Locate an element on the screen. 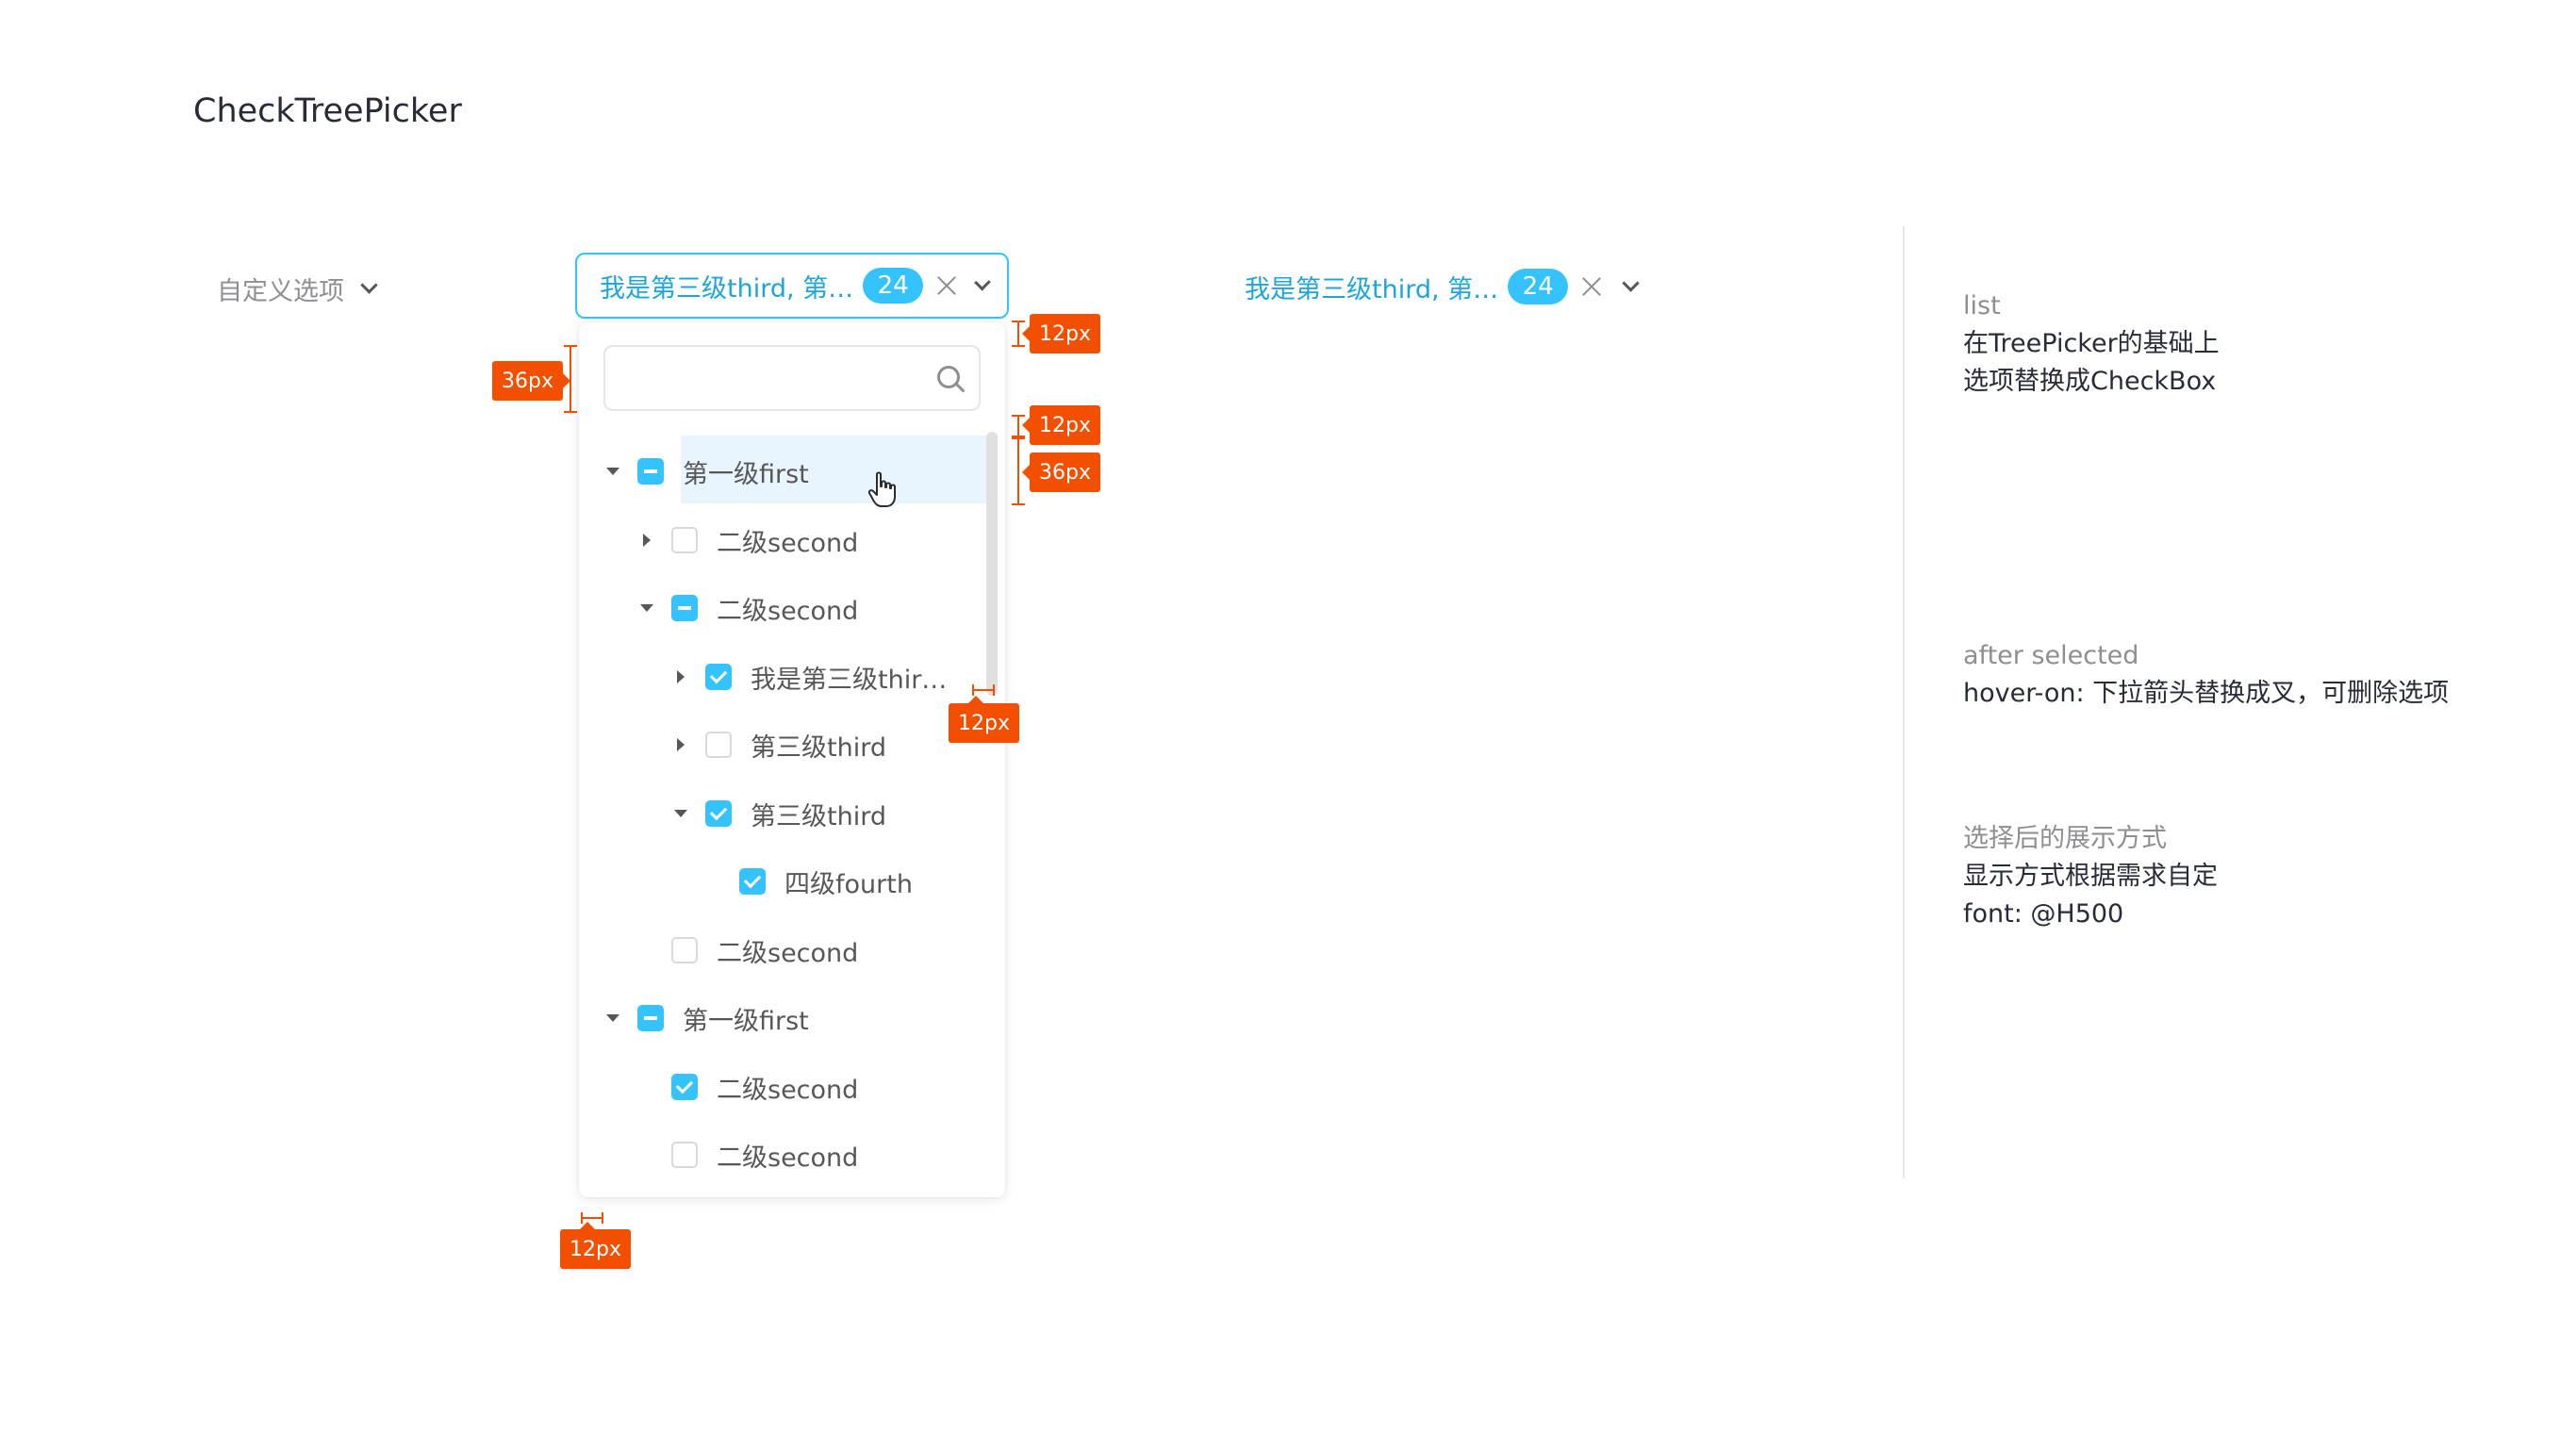 This screenshot has width=2576, height=1448. hand-cursor-icon is located at coordinates (881, 489).